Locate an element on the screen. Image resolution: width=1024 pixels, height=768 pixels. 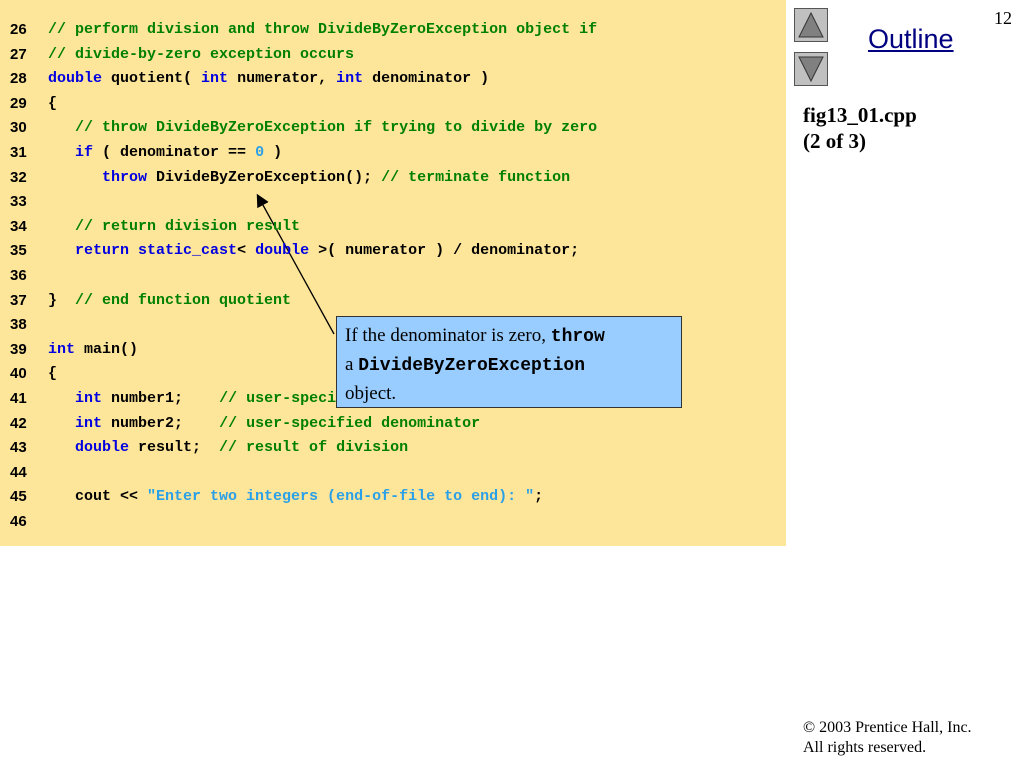
code-token: number1; is located at coordinates (161, 398).